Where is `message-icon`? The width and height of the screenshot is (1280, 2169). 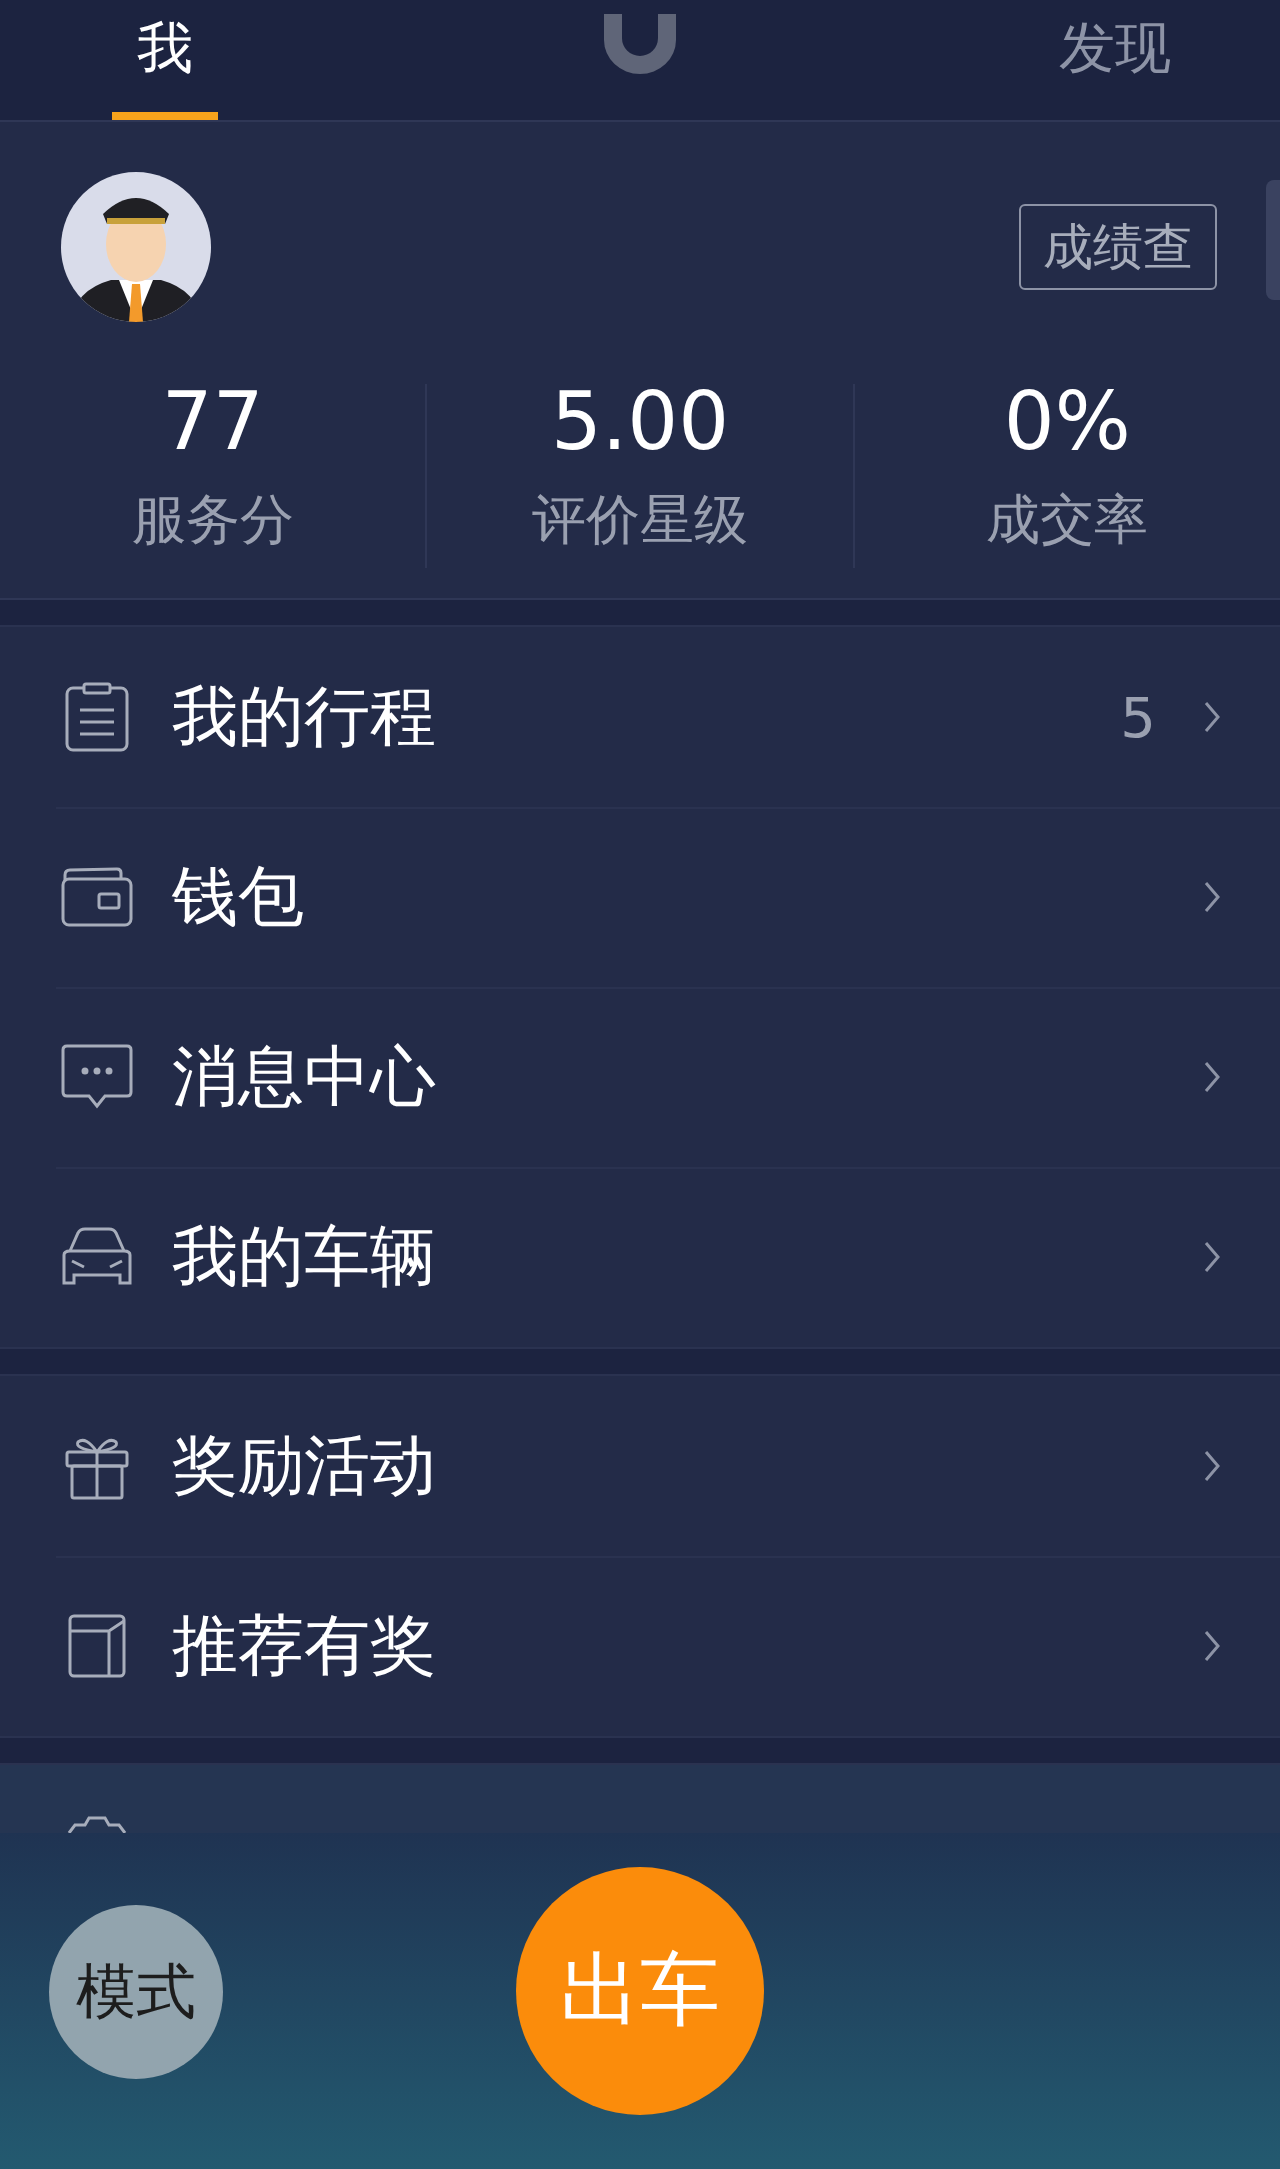 message-icon is located at coordinates (97, 1077).